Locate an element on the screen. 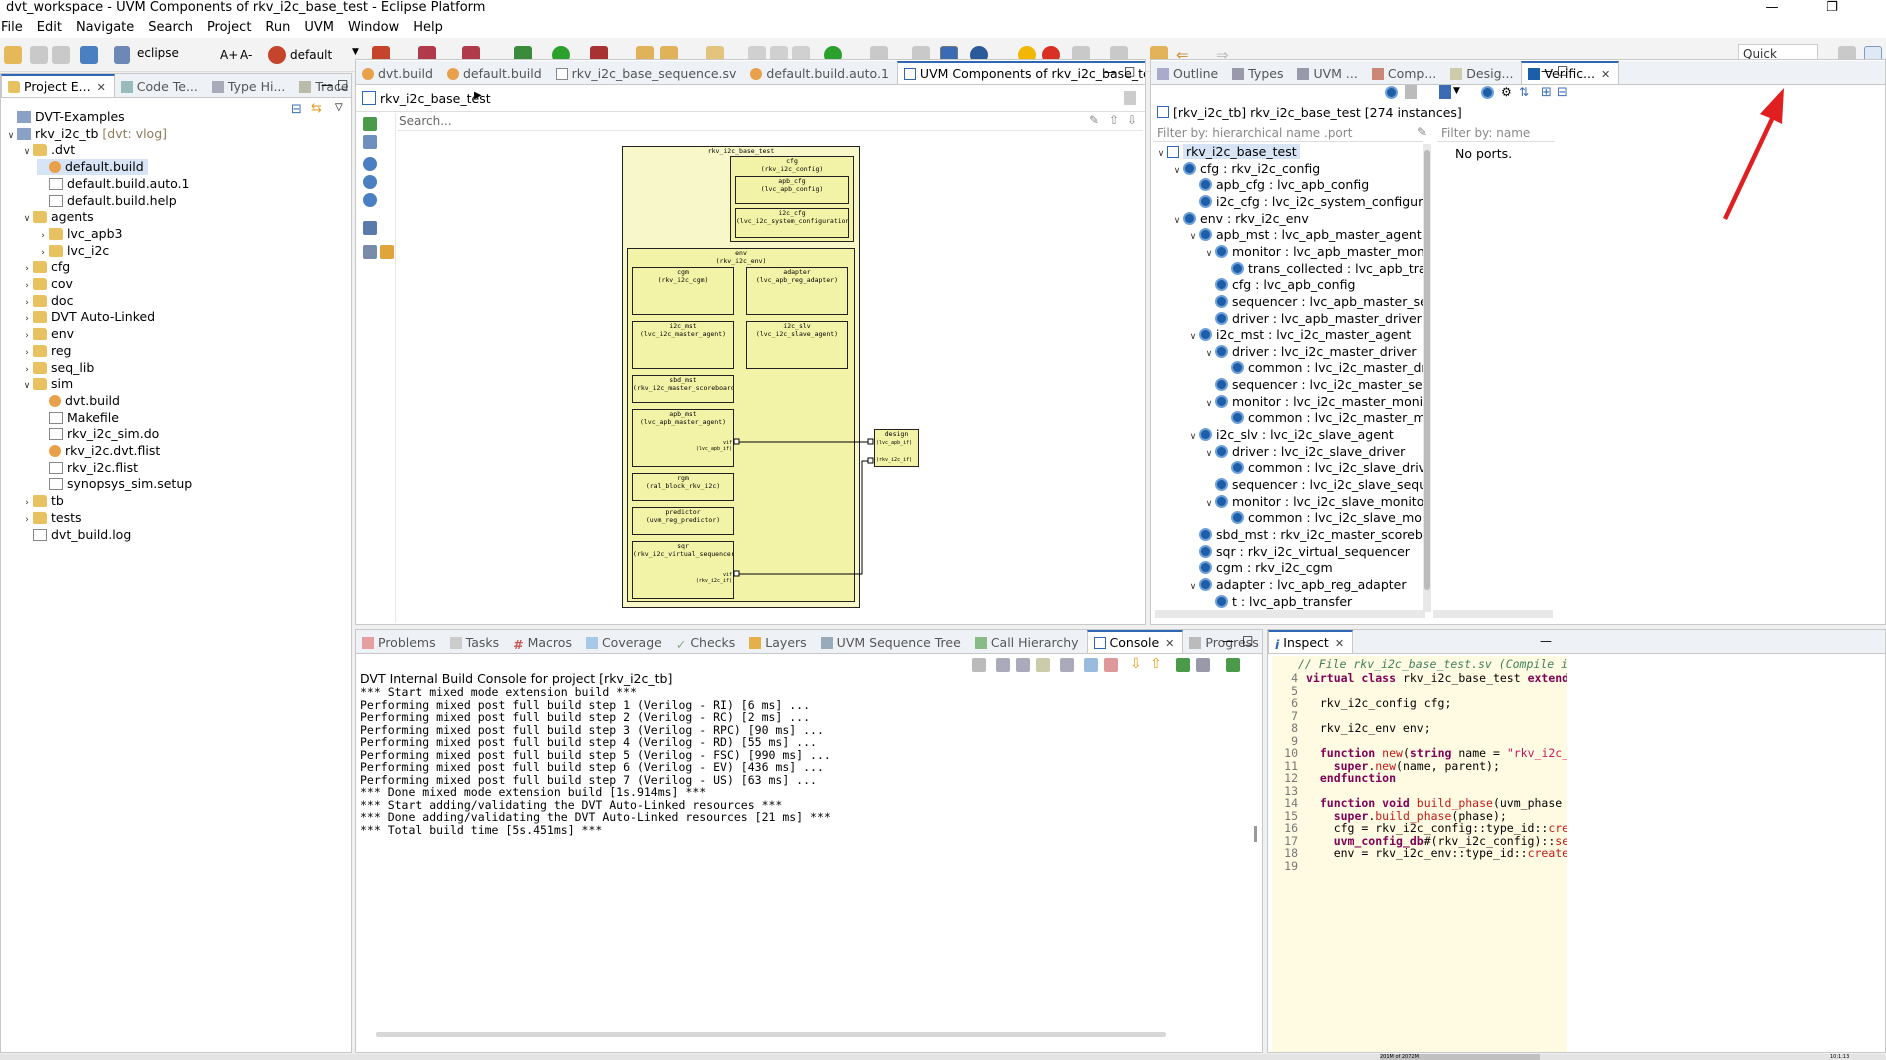 The height and width of the screenshot is (1060, 1886). tree-item: rkv_i2c.dvt.flist is located at coordinates (98, 451).